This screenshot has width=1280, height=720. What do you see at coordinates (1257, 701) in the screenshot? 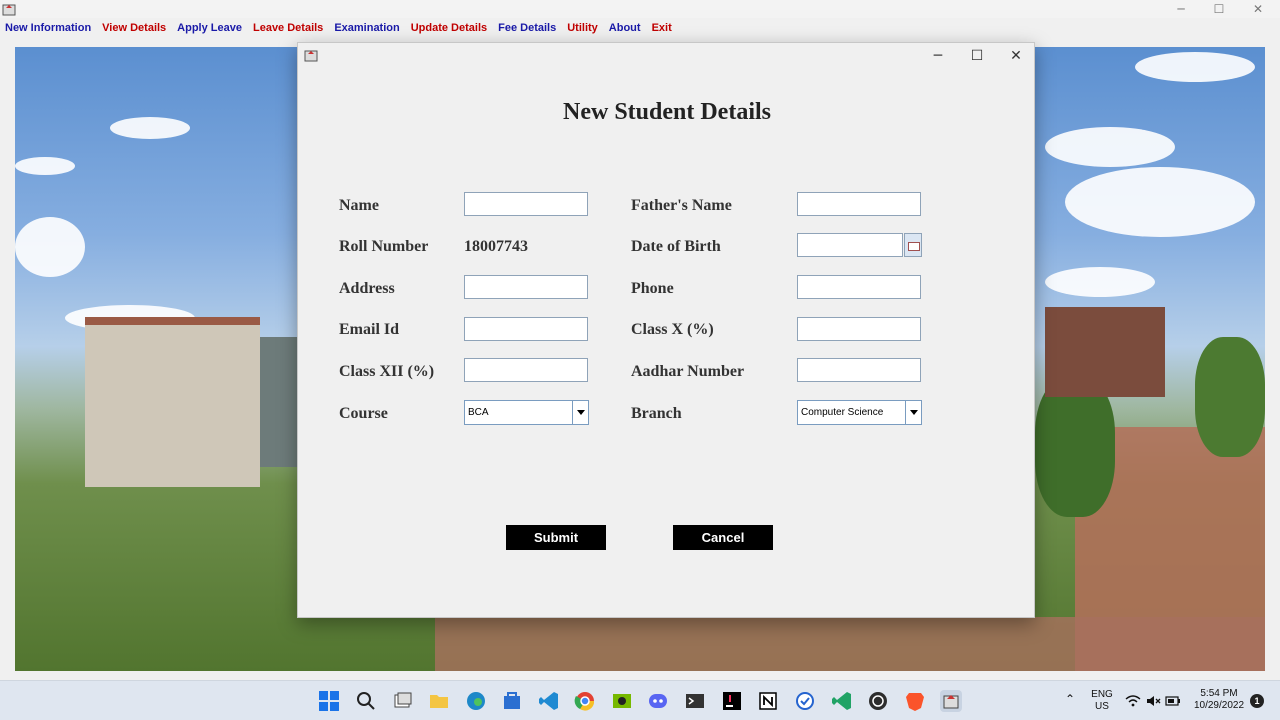
I see `notification-badge: 1` at bounding box center [1257, 701].